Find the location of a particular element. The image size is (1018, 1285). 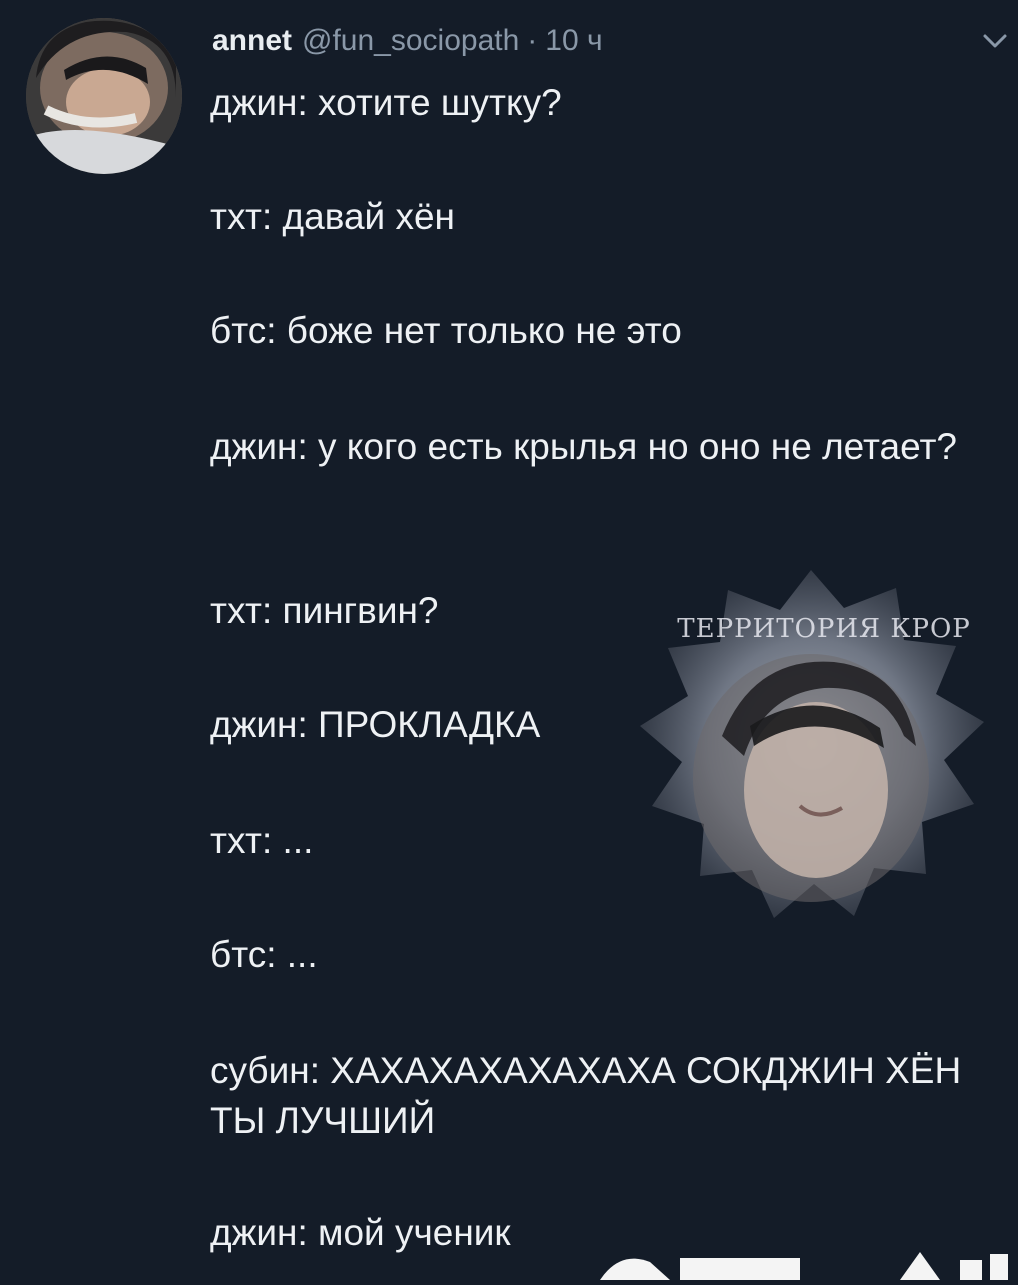

tweet-line: тхт: давай хён is located at coordinates (332, 216).